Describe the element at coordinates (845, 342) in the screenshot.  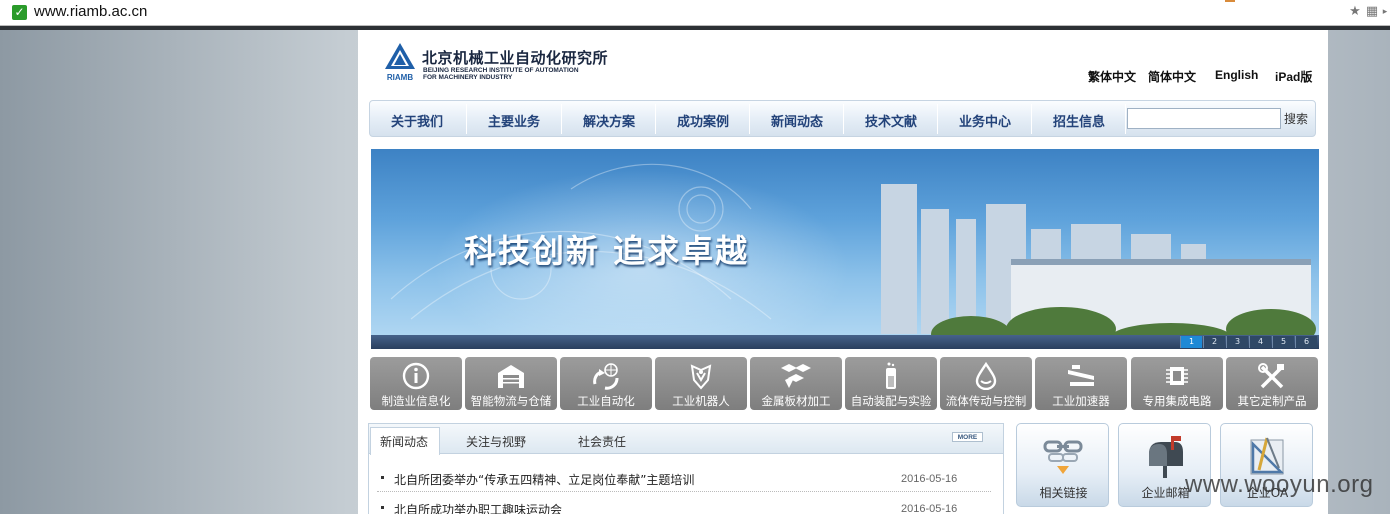
I see `banner-footer-strip` at that location.